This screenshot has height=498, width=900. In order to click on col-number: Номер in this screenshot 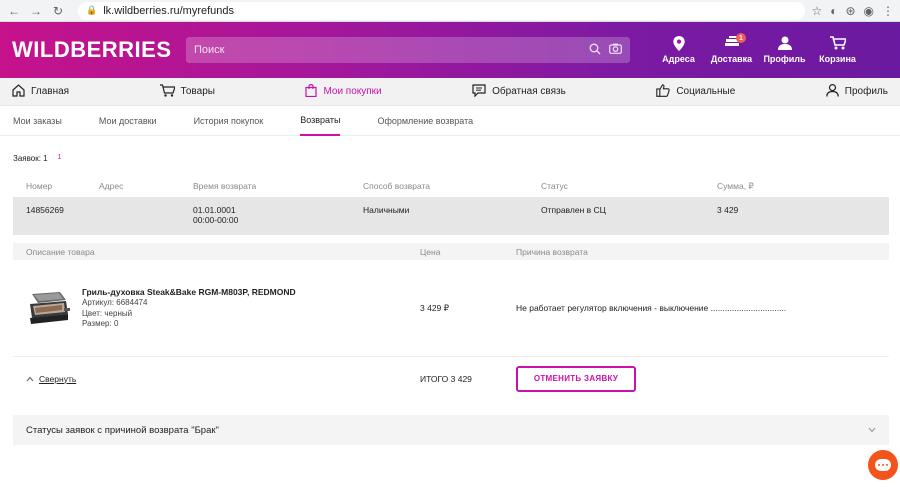, I will do `click(39, 186)`.